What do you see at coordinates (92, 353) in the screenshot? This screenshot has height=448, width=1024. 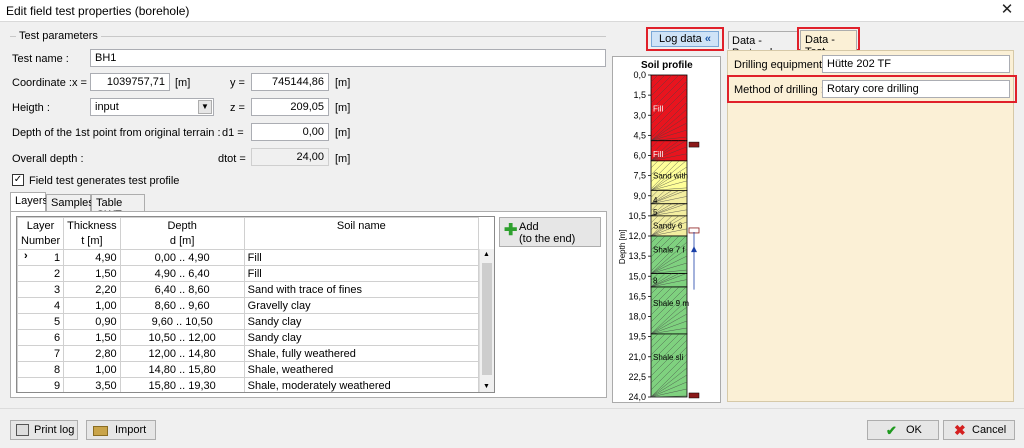 I see `cell-thickness: 2,80` at bounding box center [92, 353].